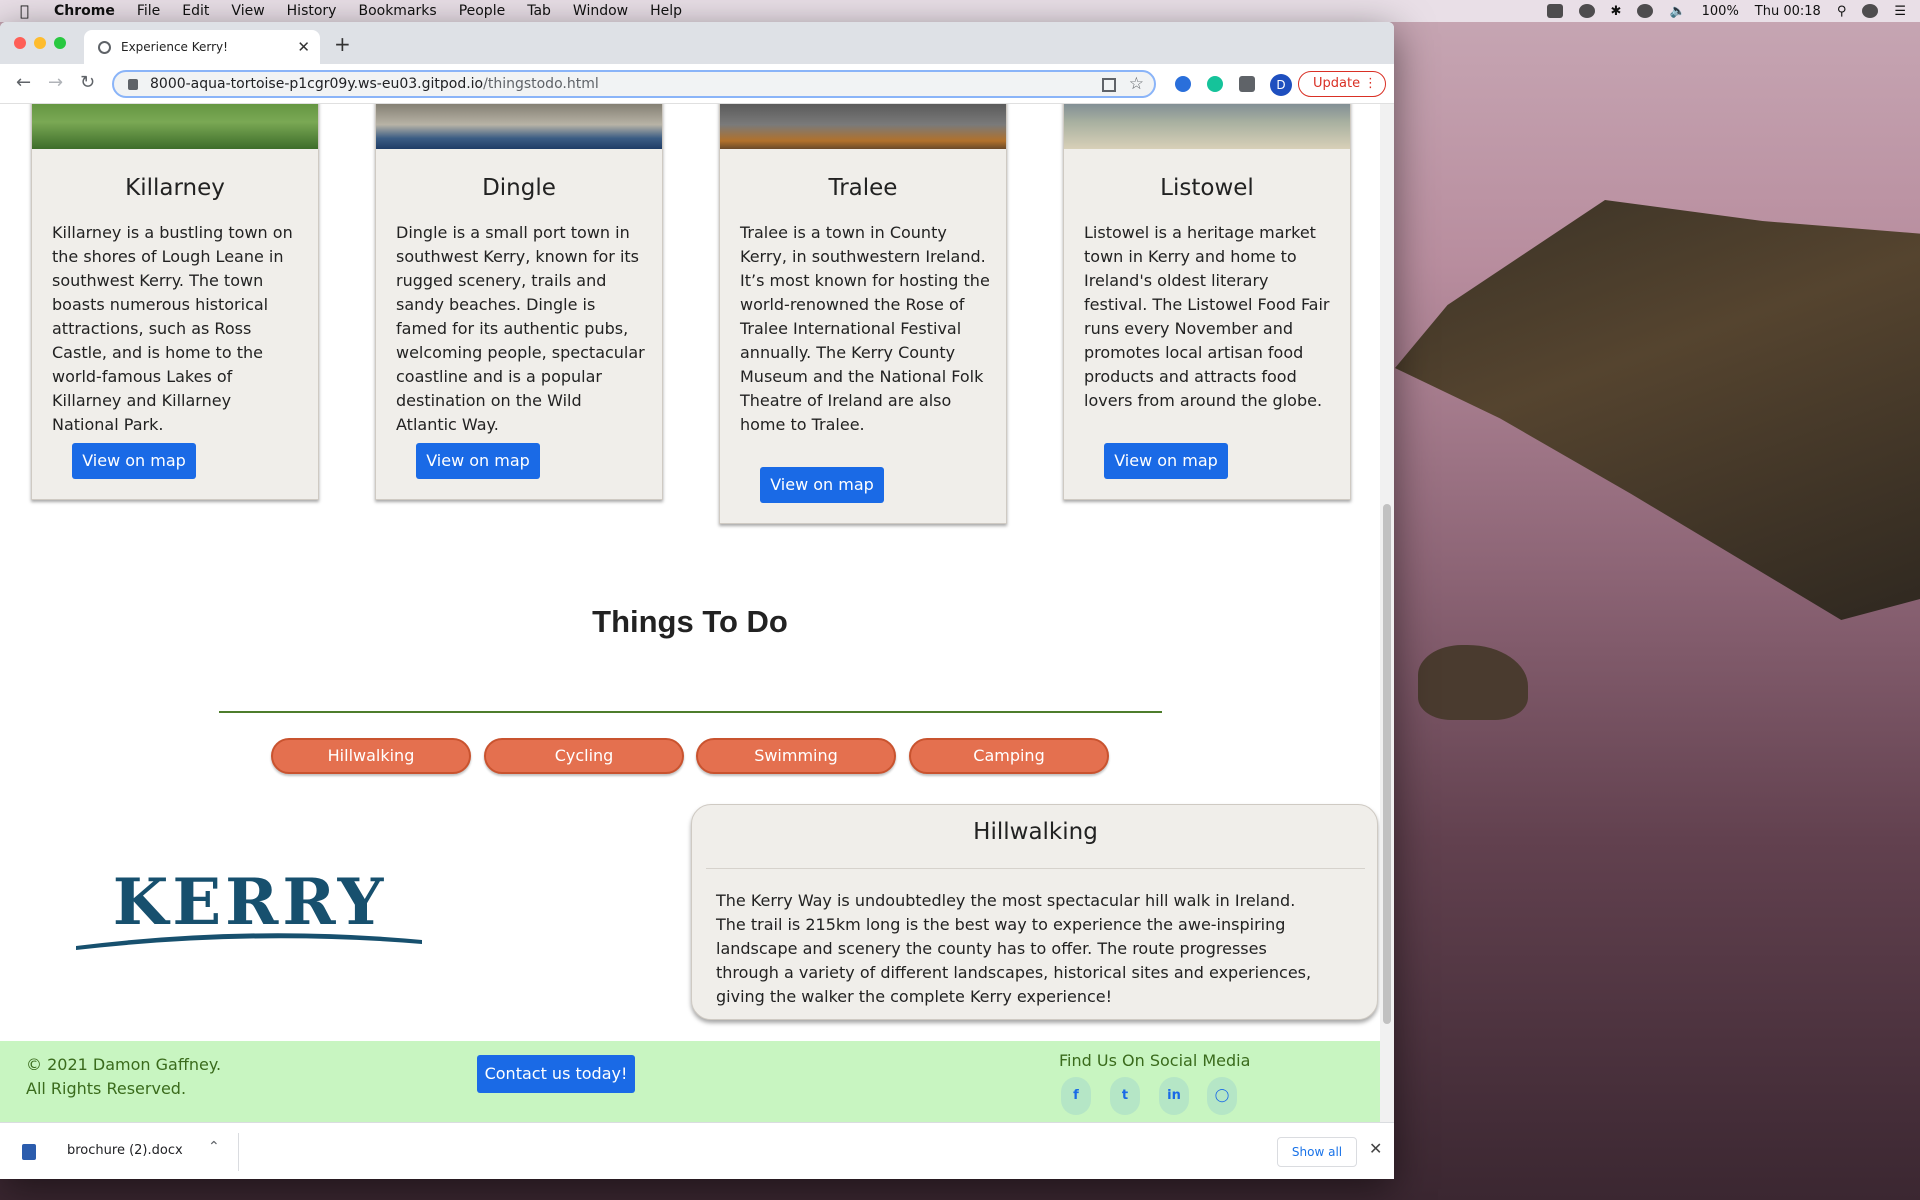 The width and height of the screenshot is (1920, 1200). I want to click on wifi-icon, so click(1645, 11).